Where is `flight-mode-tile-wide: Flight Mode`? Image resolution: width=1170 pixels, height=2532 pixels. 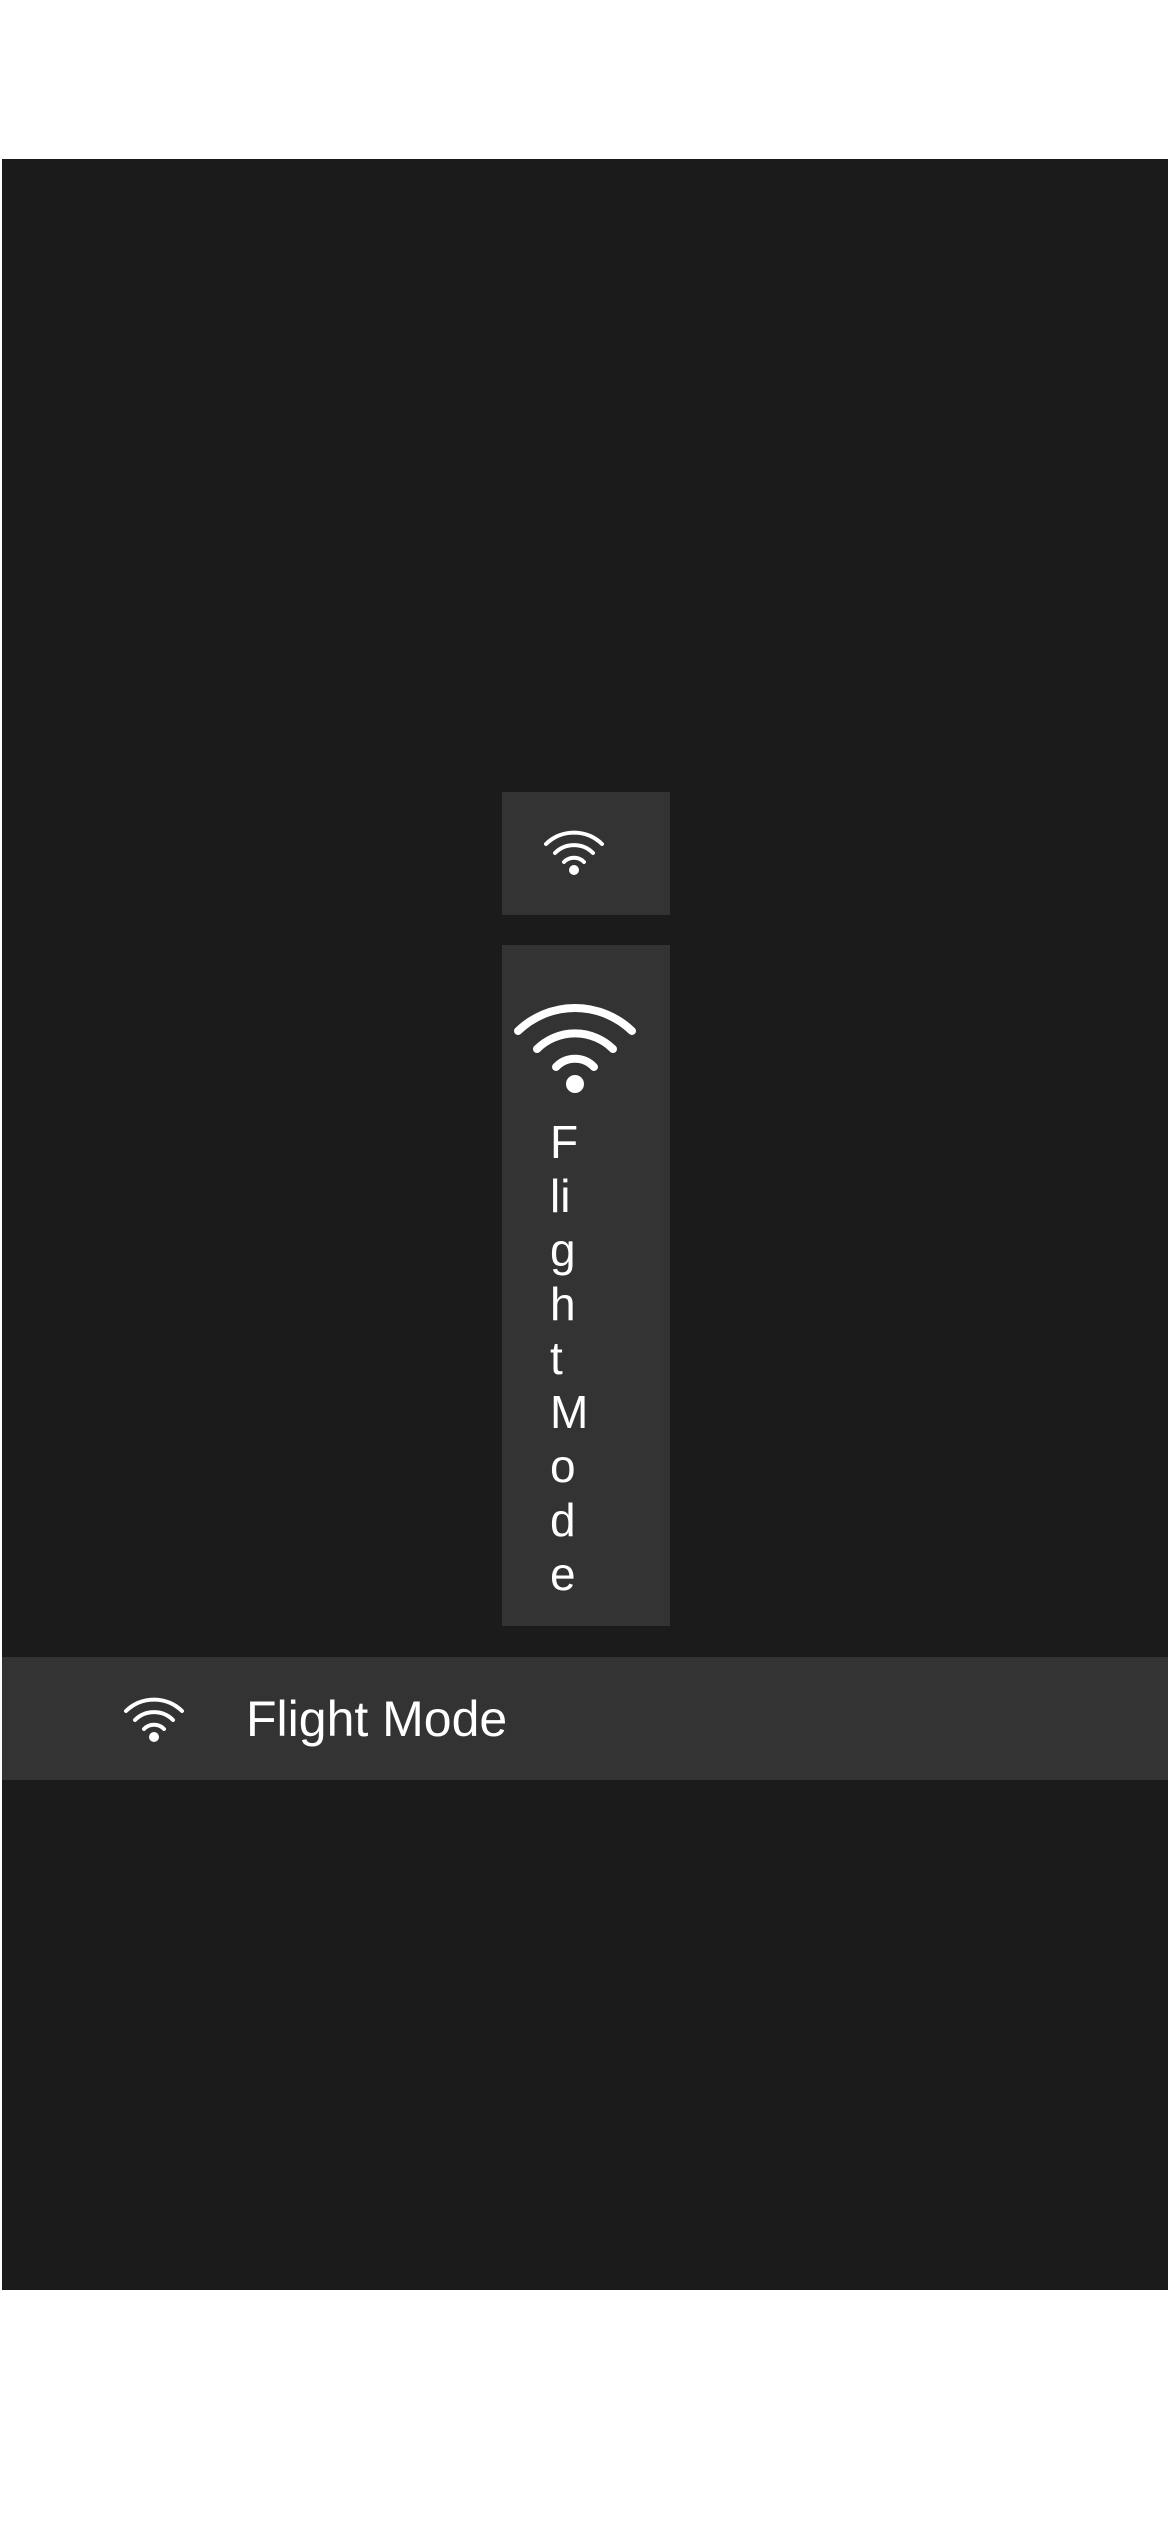
flight-mode-tile-wide: Flight Mode is located at coordinates (585, 1718).